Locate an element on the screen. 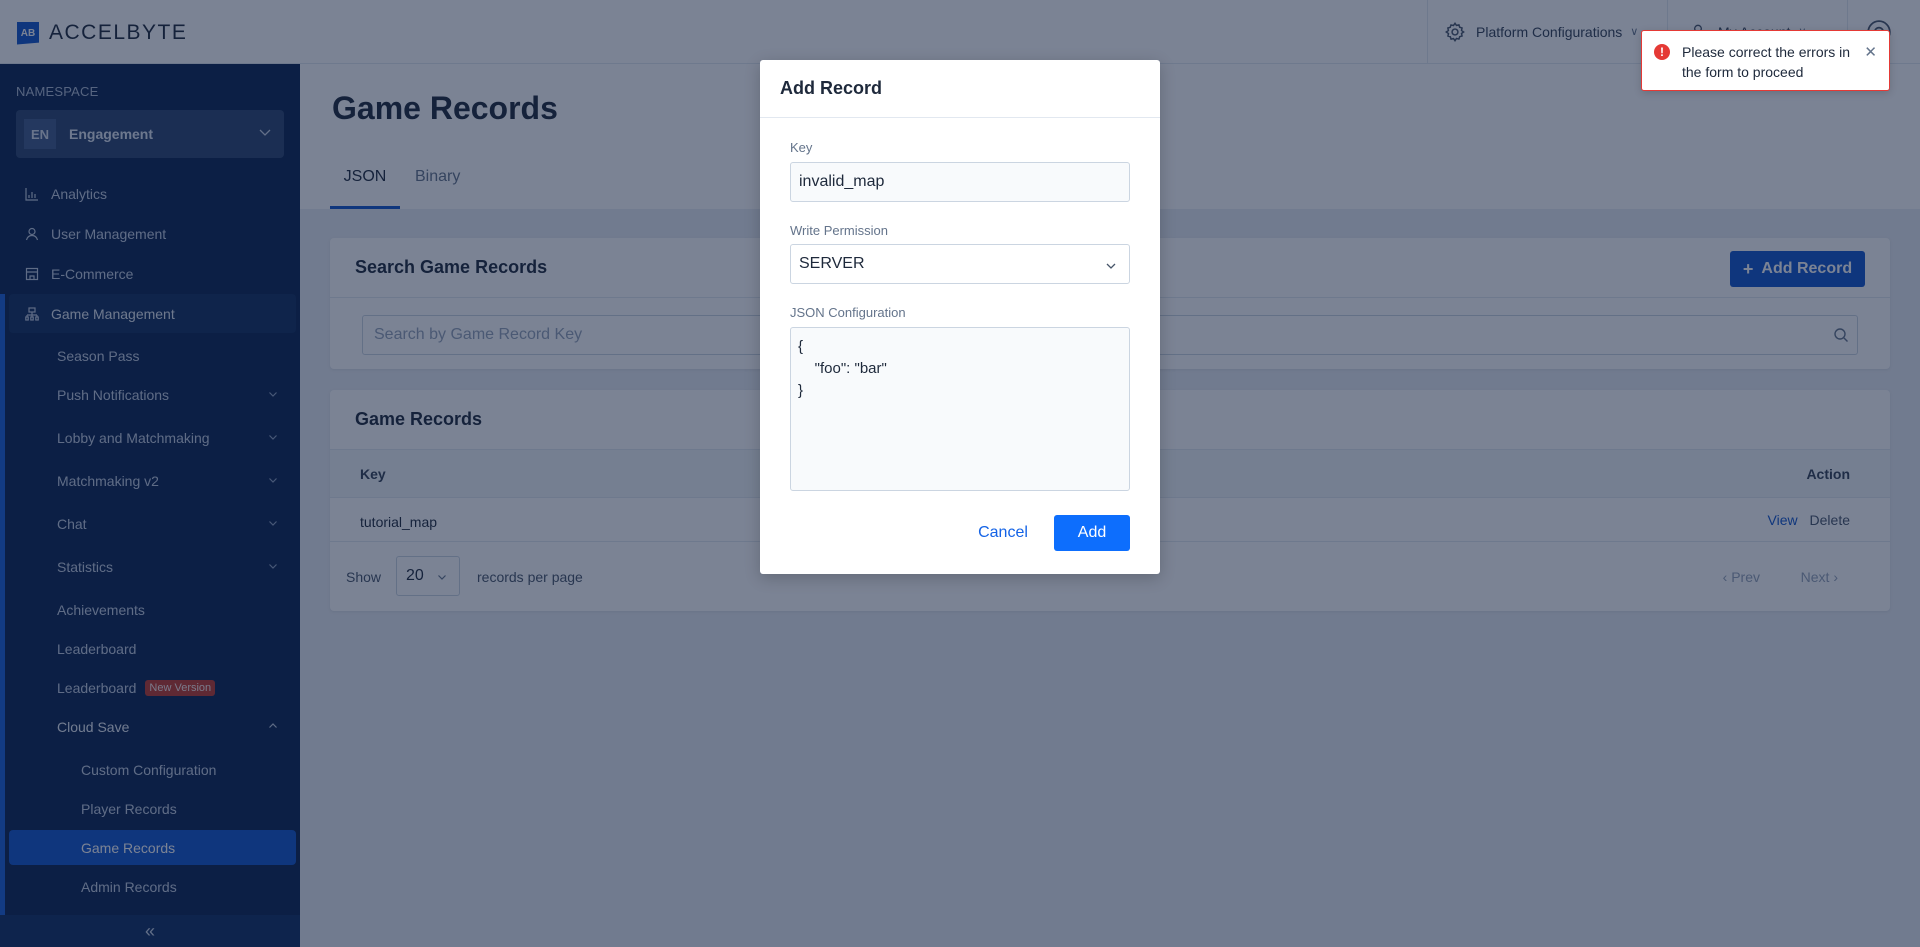 Image resolution: width=1920 pixels, height=947 pixels. key-label: Key is located at coordinates (801, 147).